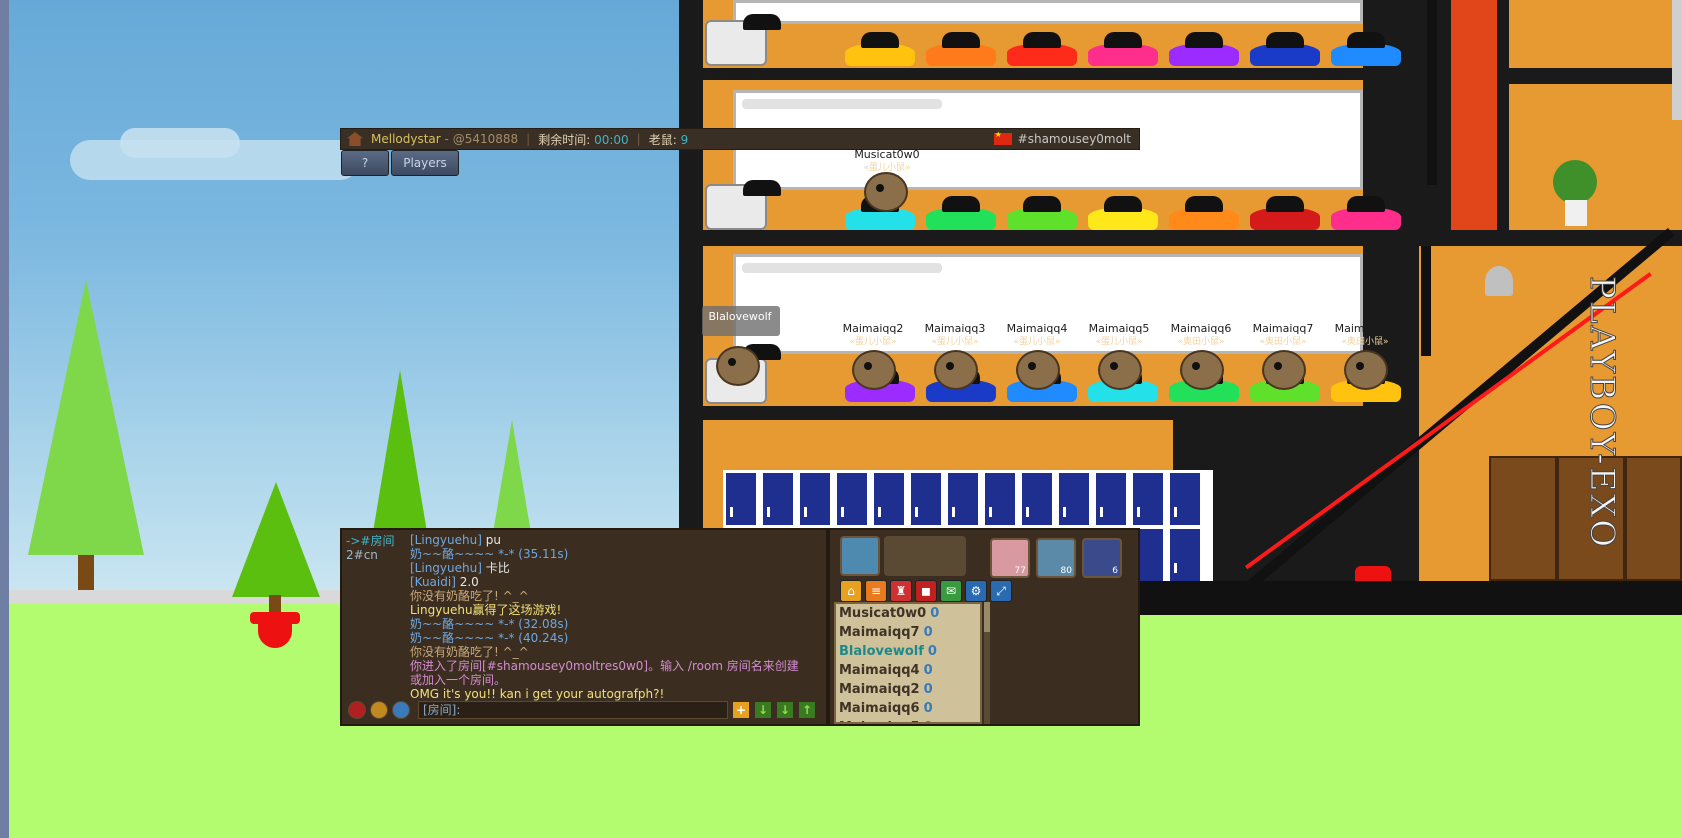 The height and width of the screenshot is (838, 1682). I want to click on player-list-item: Maimaiqq7 0, so click(908, 632).